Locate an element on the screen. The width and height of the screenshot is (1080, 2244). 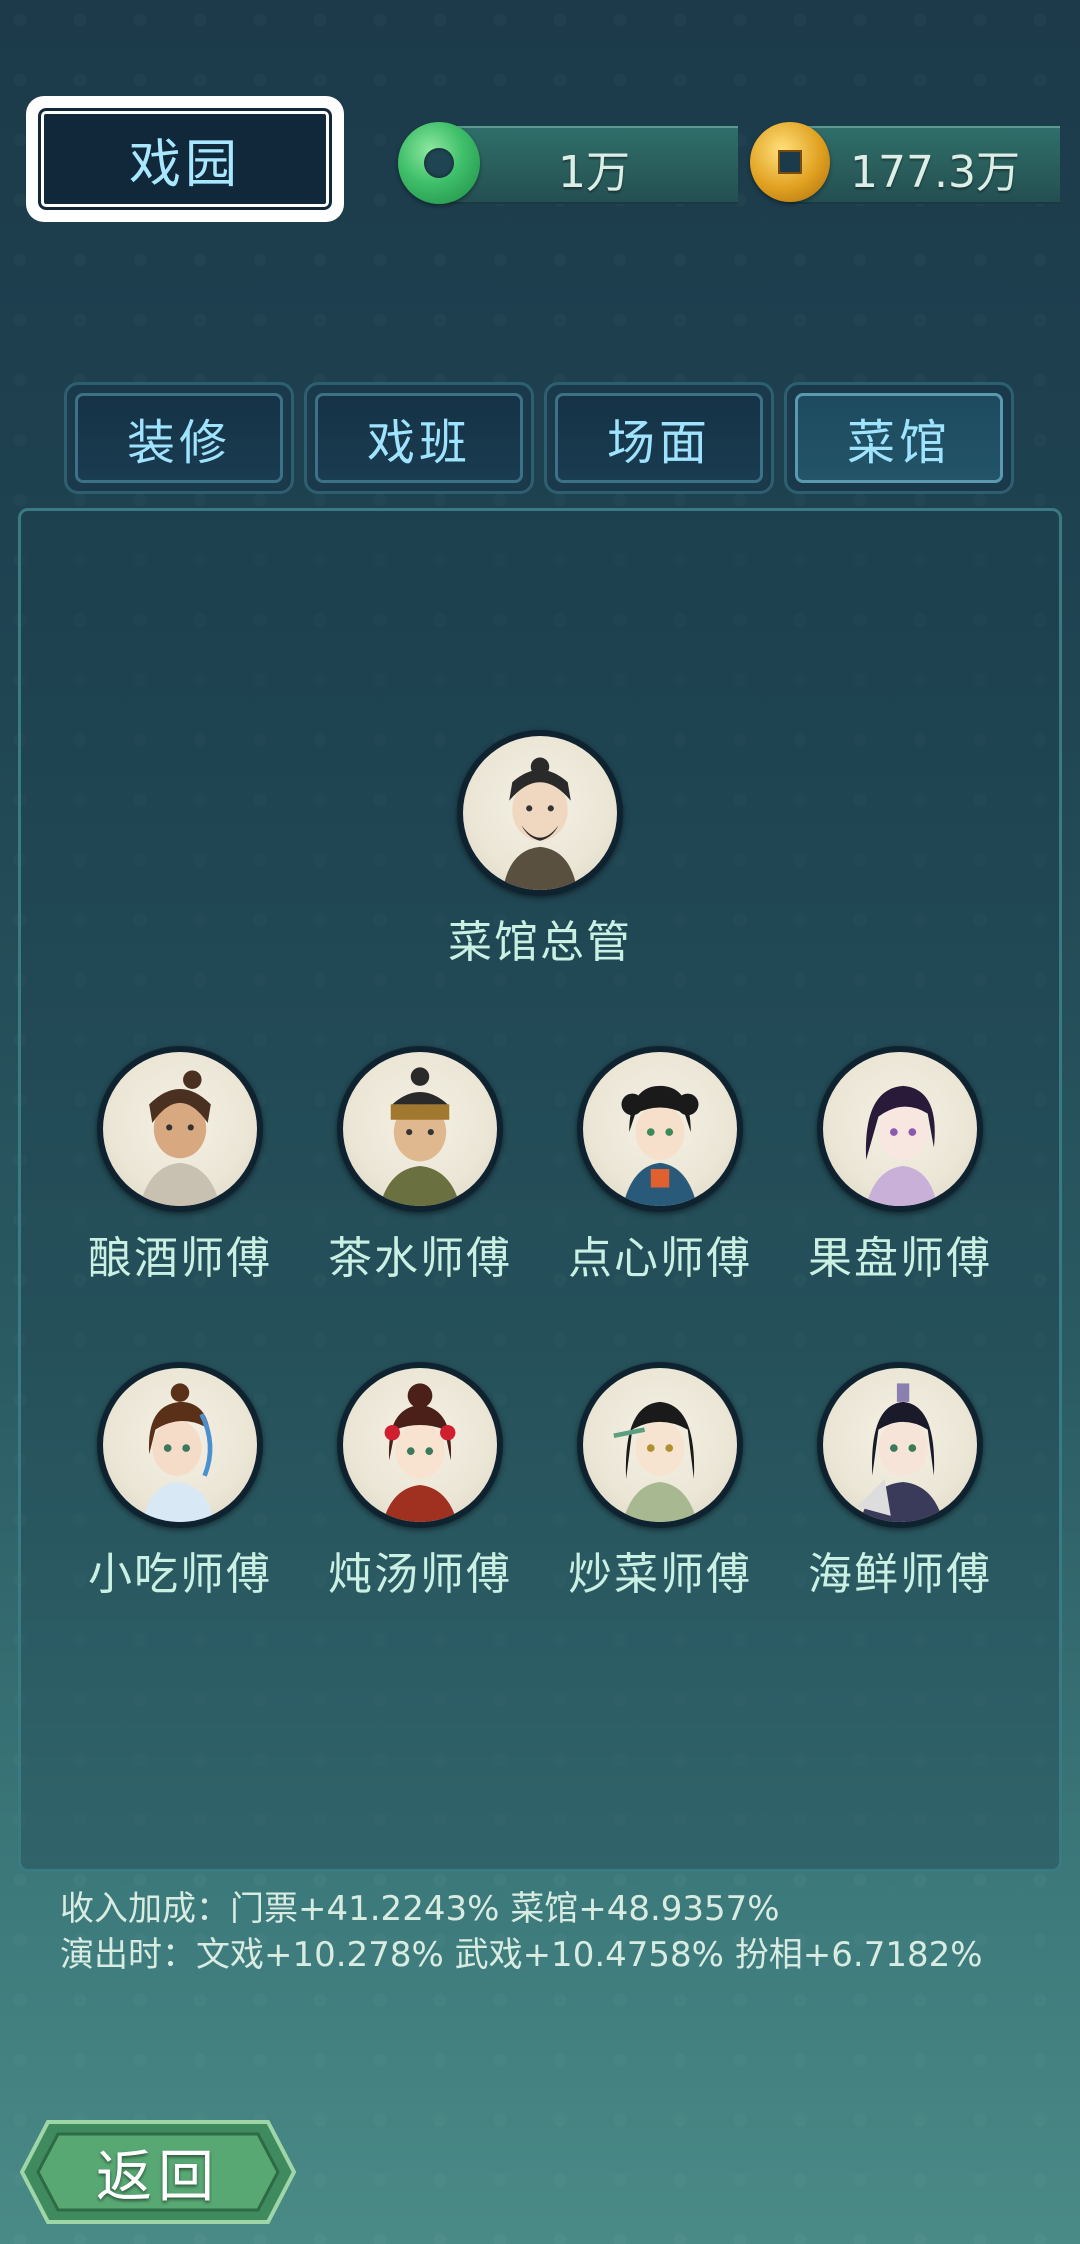
character-slot-snack-master: 小吃师傅 is located at coordinates (180, 1482).